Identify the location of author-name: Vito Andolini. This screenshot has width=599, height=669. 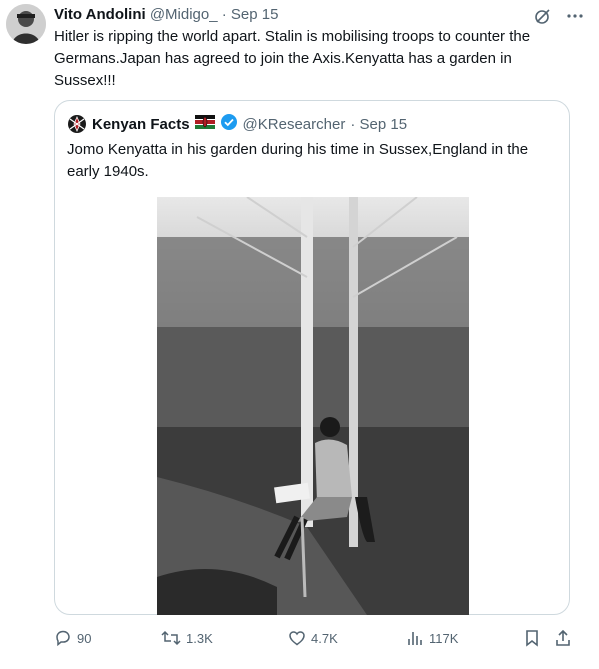
(100, 14).